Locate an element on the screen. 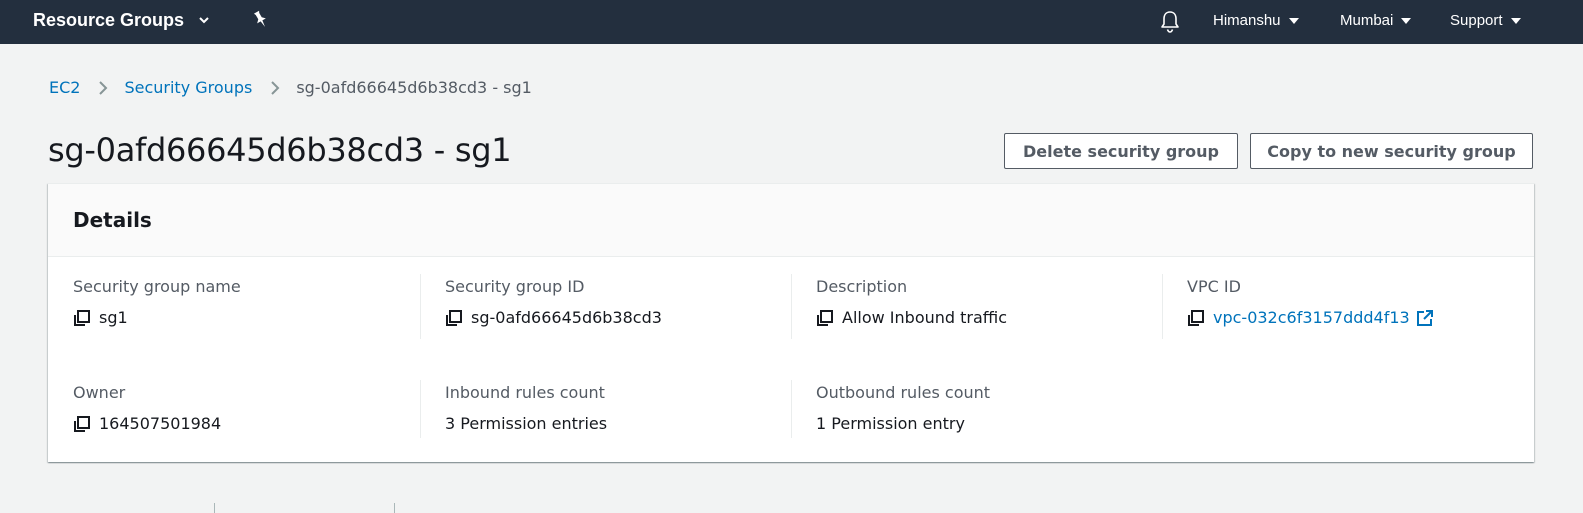  field-value: 1 Permission entry is located at coordinates (996, 424).